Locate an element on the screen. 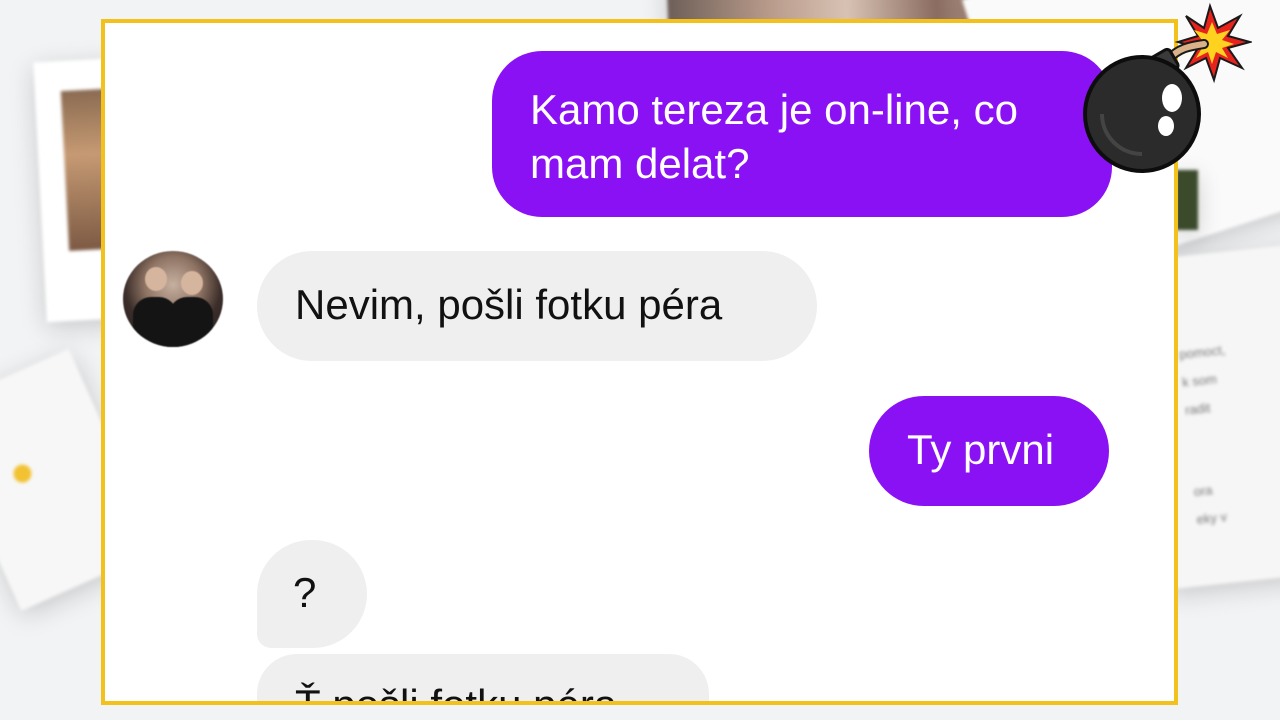 The height and width of the screenshot is (720, 1280). message-bubble-sent: Ty prvni is located at coordinates (989, 451).